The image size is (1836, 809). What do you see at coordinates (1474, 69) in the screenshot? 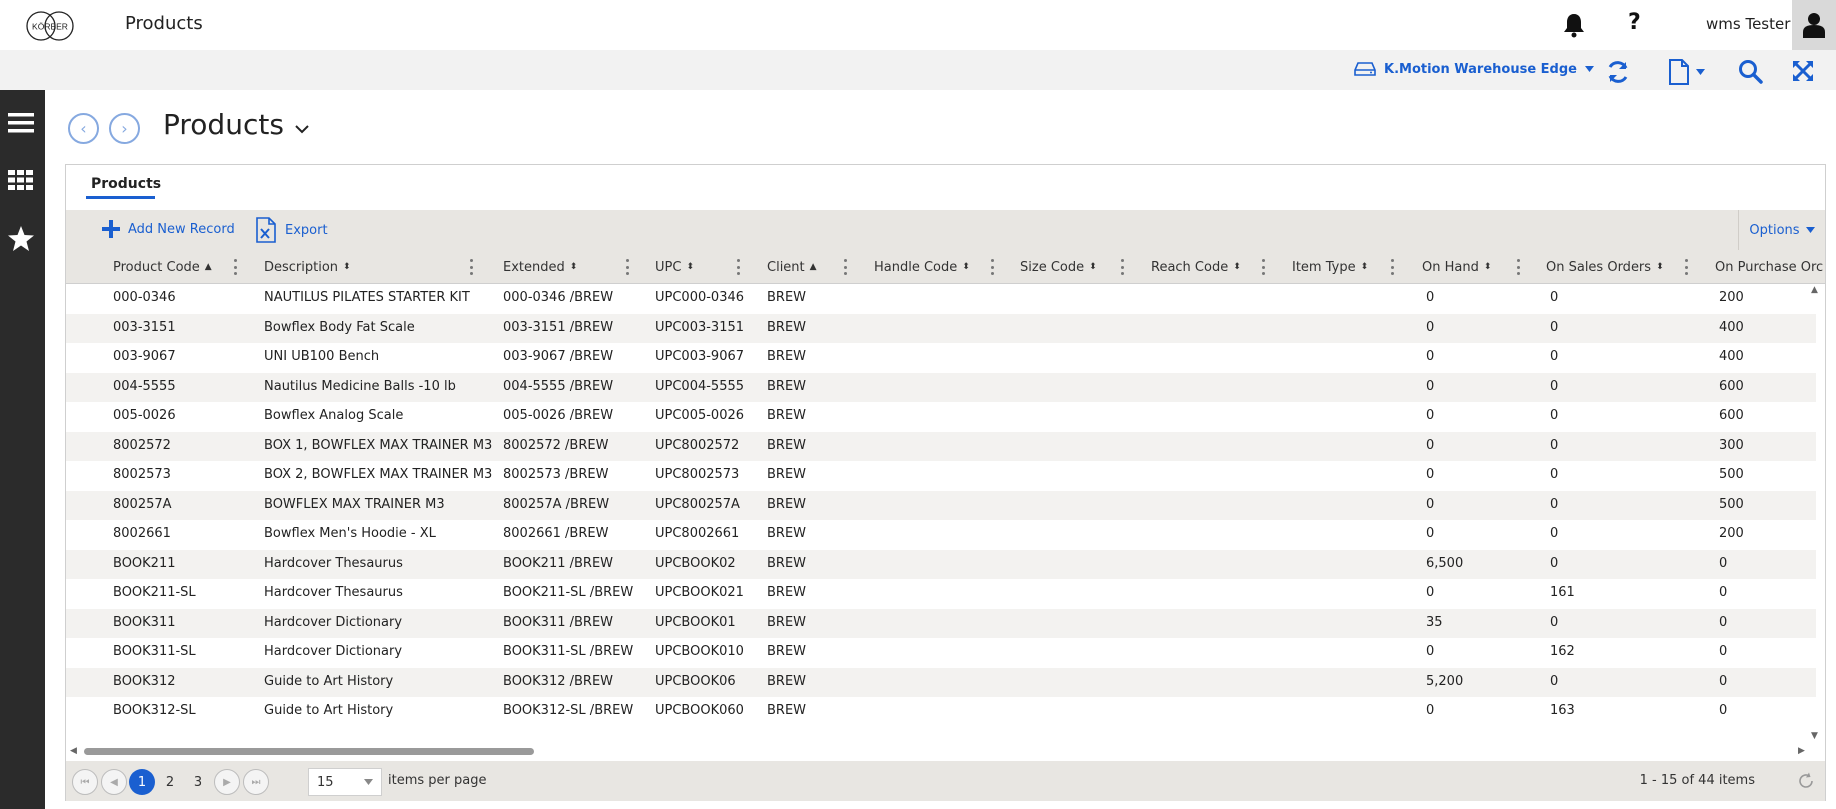
I see `warehouse-selector: K.Motion Warehouse Edge` at bounding box center [1474, 69].